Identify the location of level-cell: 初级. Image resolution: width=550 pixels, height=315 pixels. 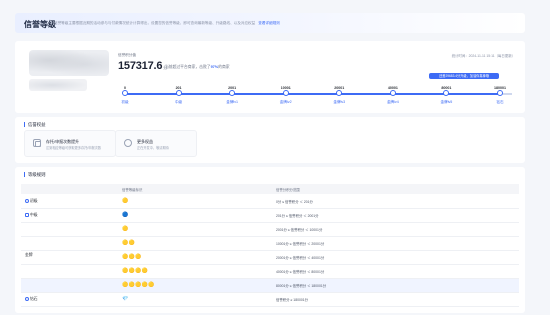
(31, 201).